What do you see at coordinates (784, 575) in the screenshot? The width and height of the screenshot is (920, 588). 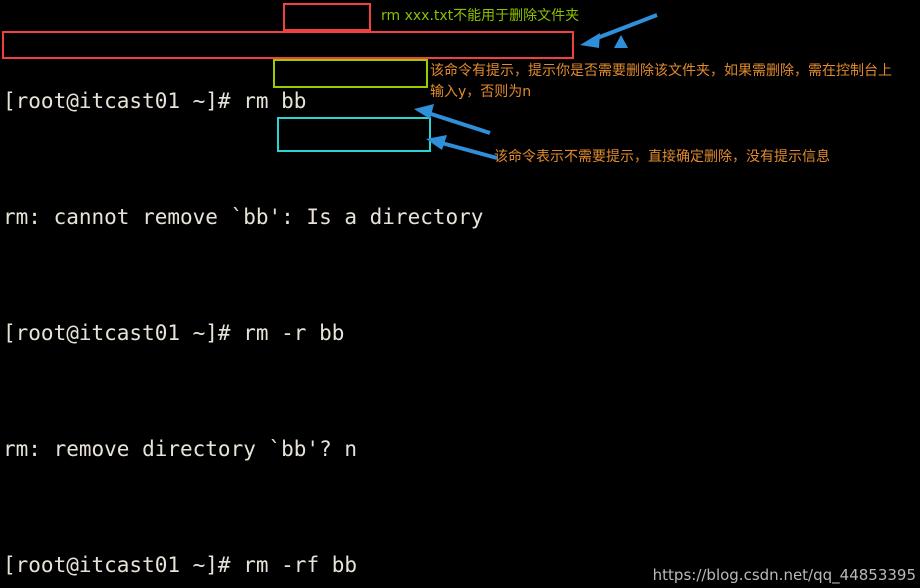 I see `watermark: https://blog.csdn.net/qq_44853395` at bounding box center [784, 575].